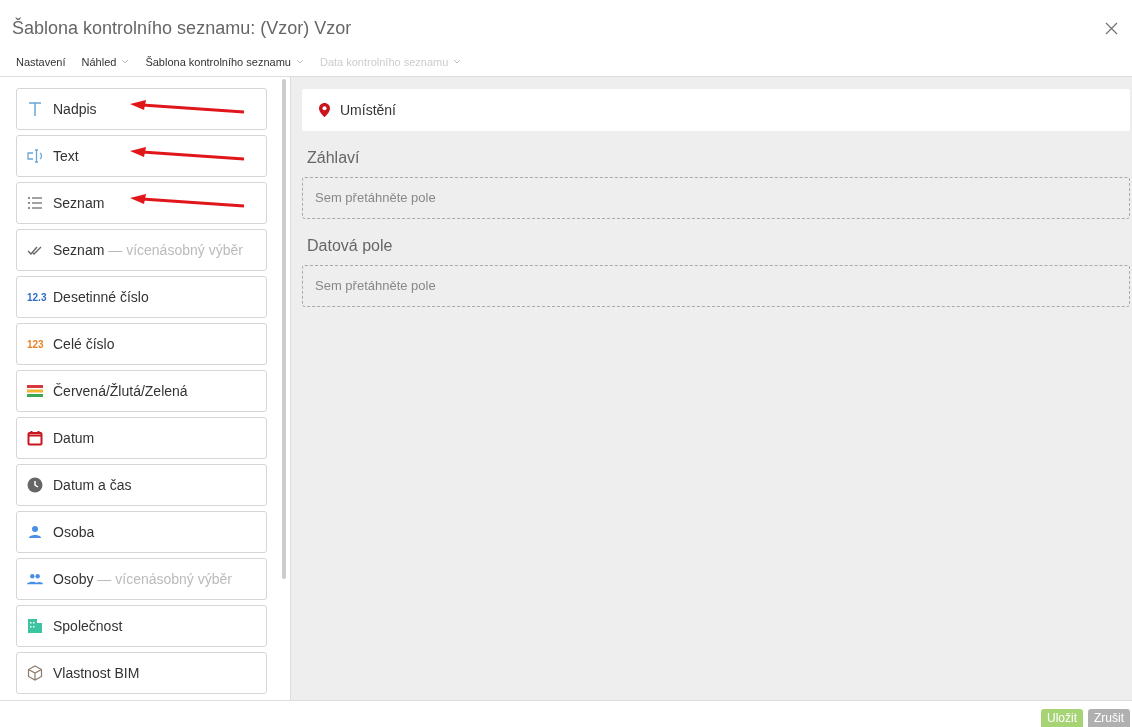  Describe the element at coordinates (141, 626) in the screenshot. I see `field-type-item: Společnost` at that location.